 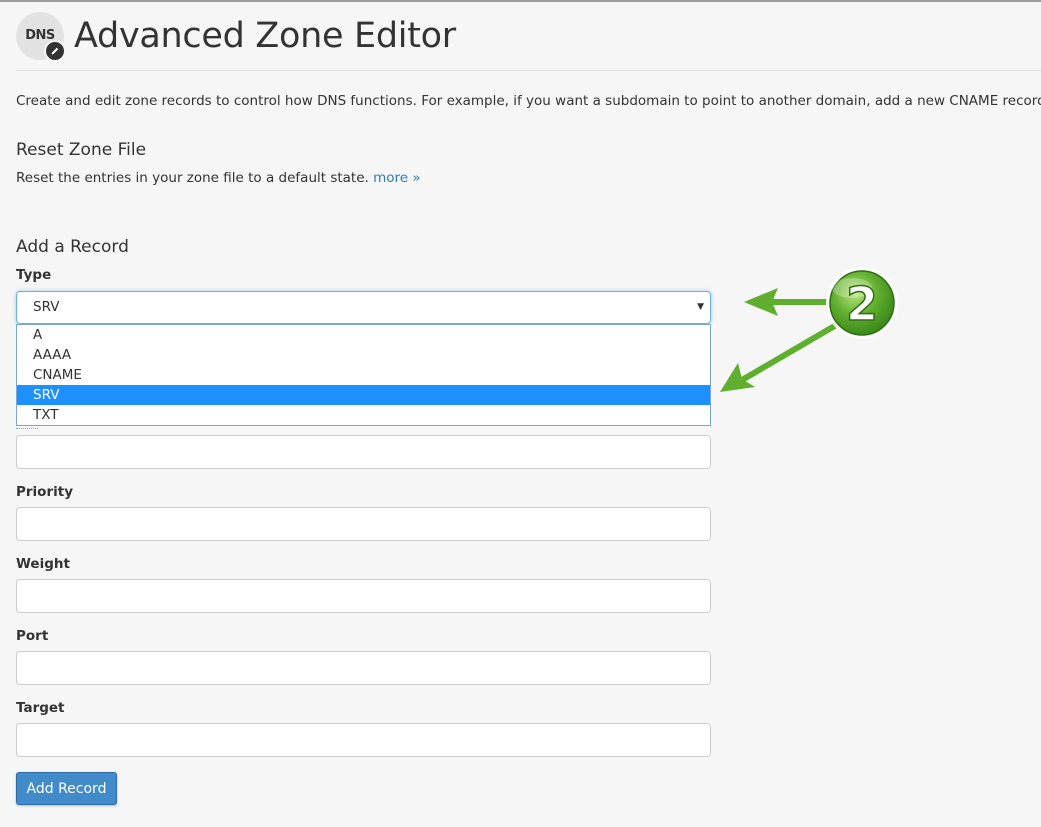 I want to click on page-header: DNS Advanced Zone Editor, so click(x=236, y=37).